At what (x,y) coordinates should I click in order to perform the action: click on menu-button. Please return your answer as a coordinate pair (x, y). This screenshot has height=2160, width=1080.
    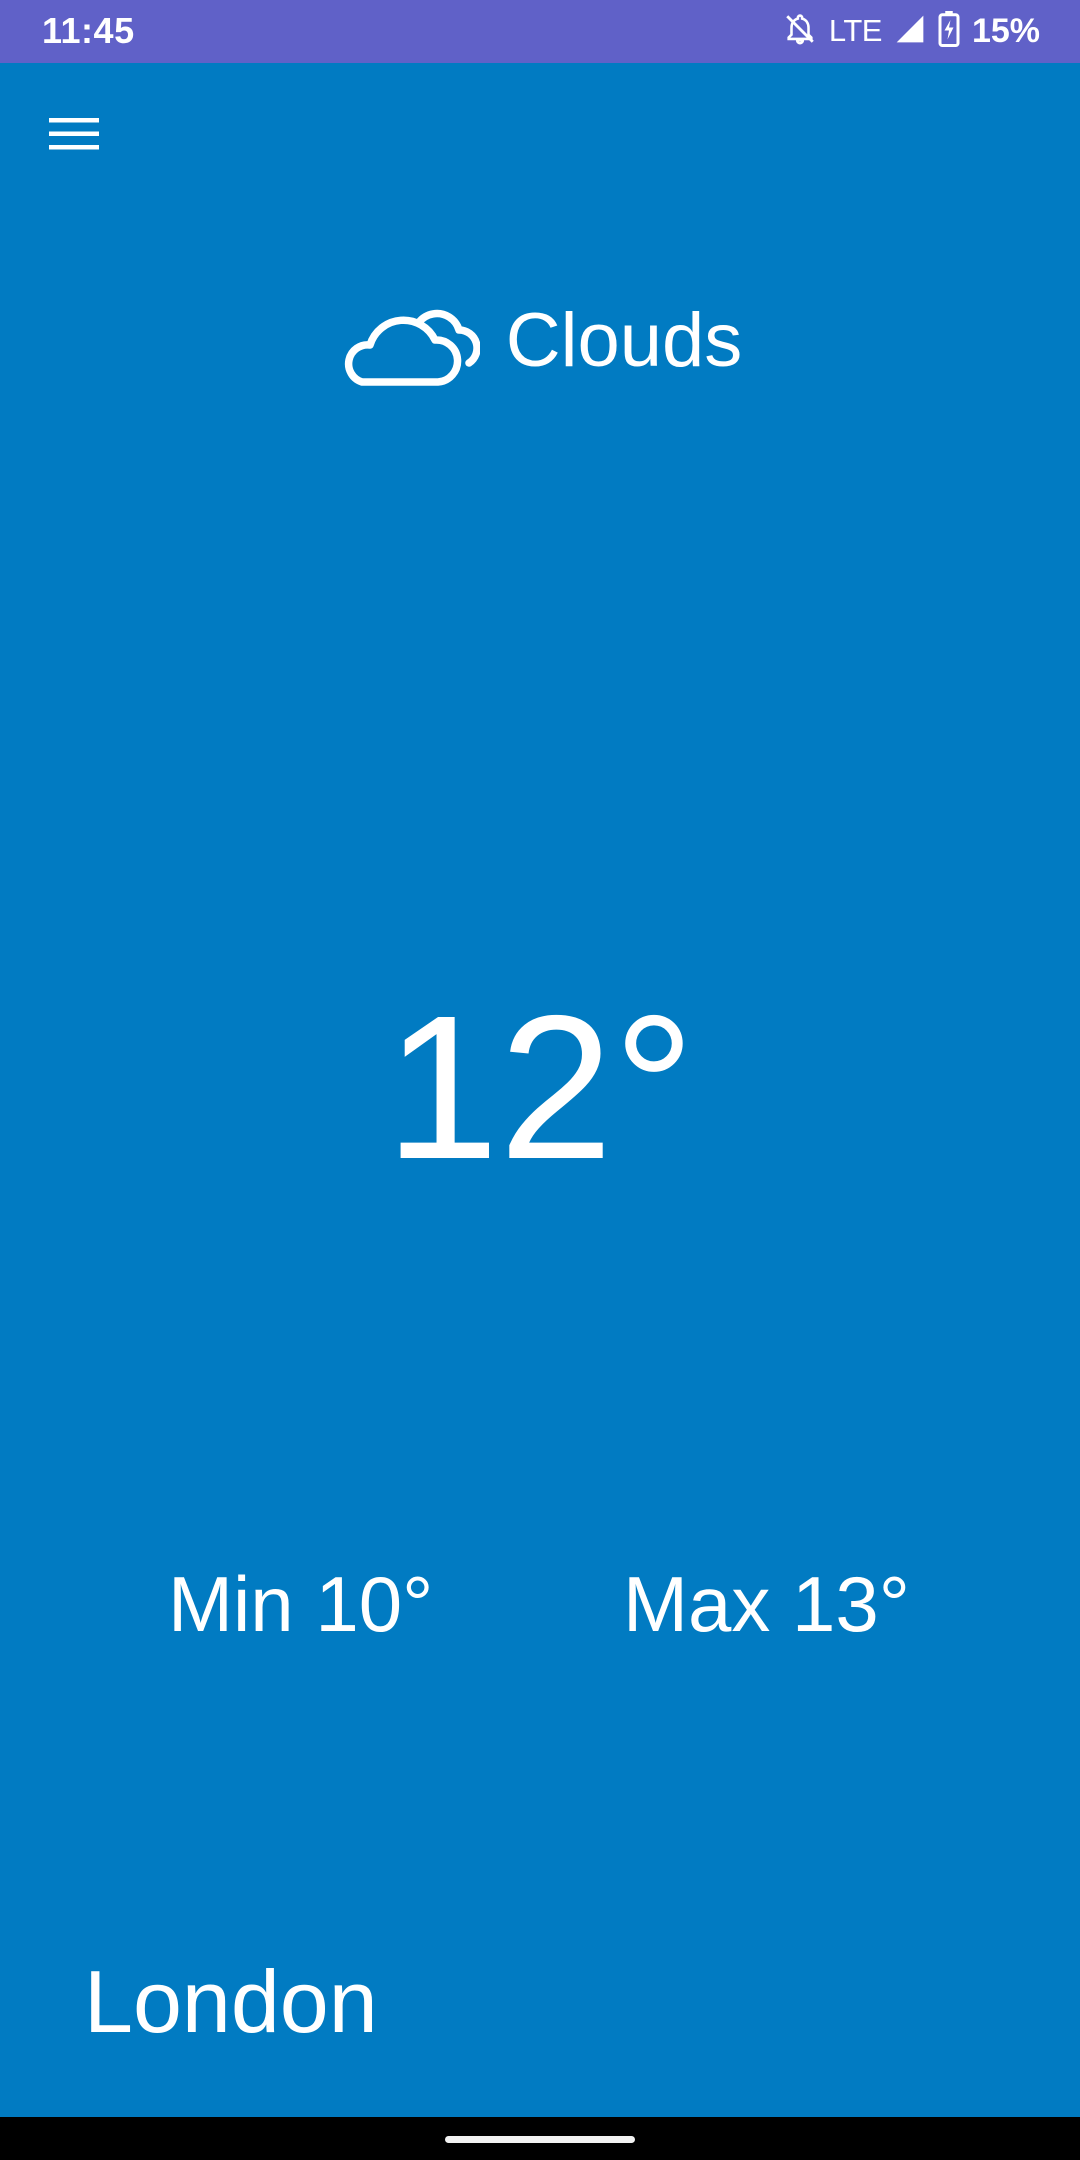
    Looking at the image, I should click on (74, 136).